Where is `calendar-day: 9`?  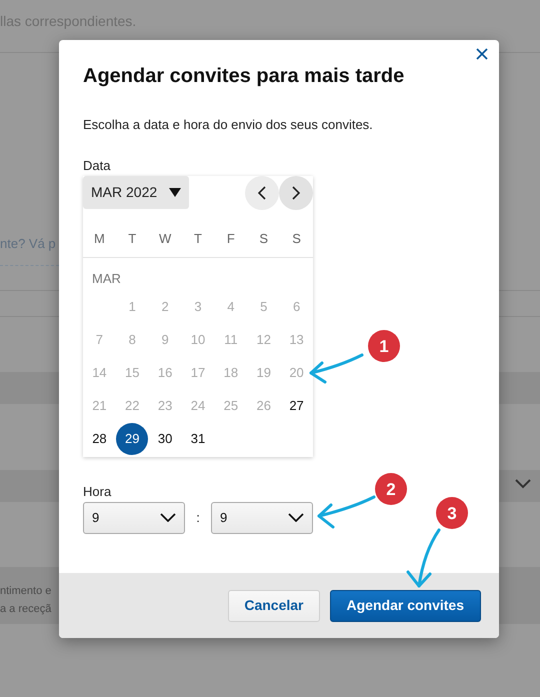
calendar-day: 9 is located at coordinates (165, 340).